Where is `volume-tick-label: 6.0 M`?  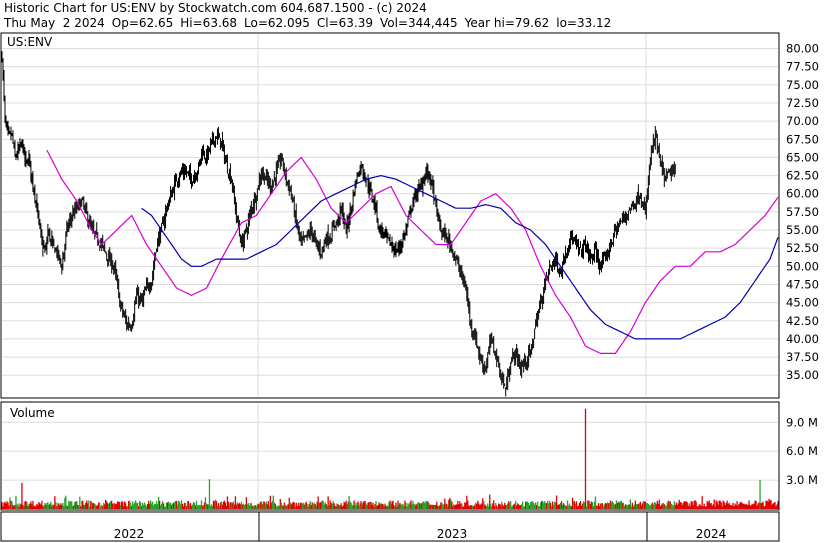
volume-tick-label: 6.0 M is located at coordinates (802, 451).